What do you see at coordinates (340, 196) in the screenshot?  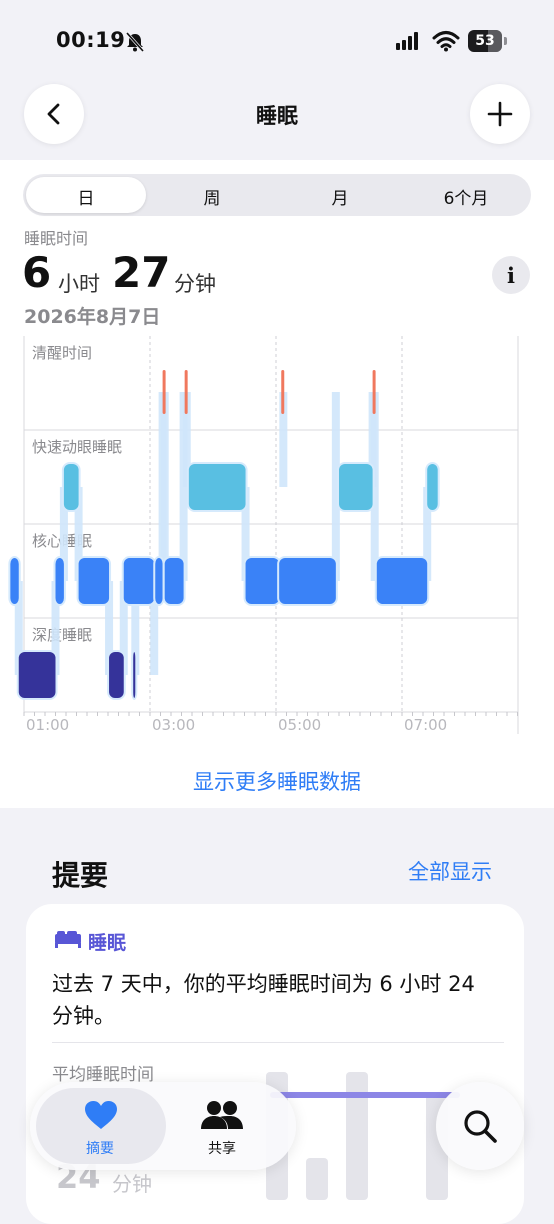 I see `segment-month: 月` at bounding box center [340, 196].